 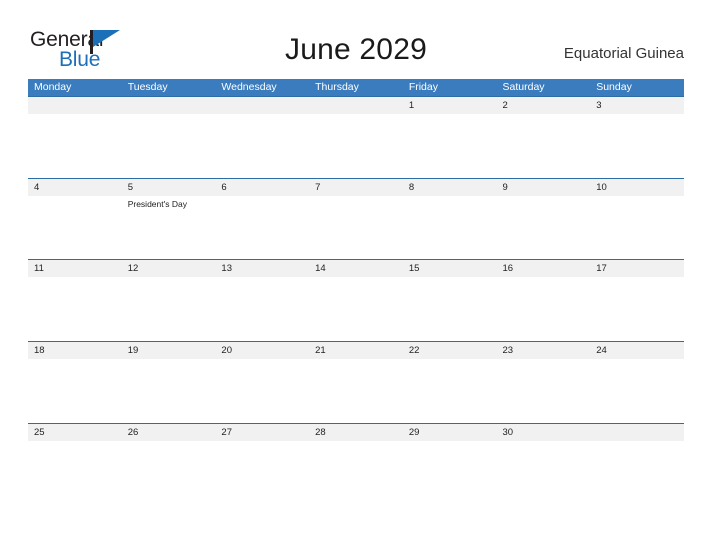 I want to click on day-number: 6, so click(x=262, y=187).